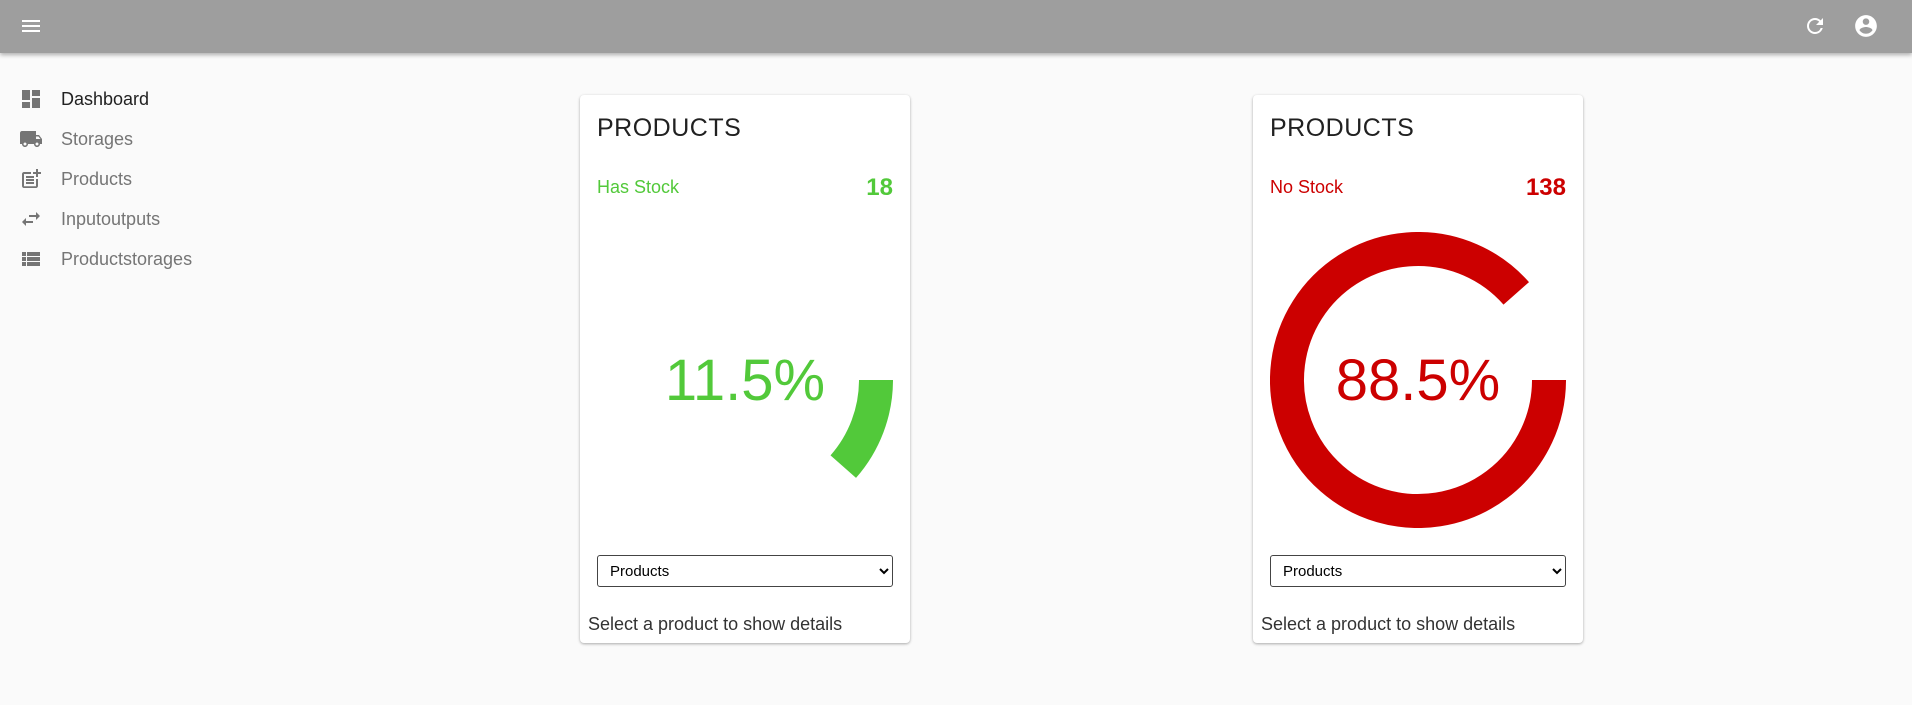  I want to click on sidebar-item-inputoutputs: Inputoutputs, so click(130, 218).